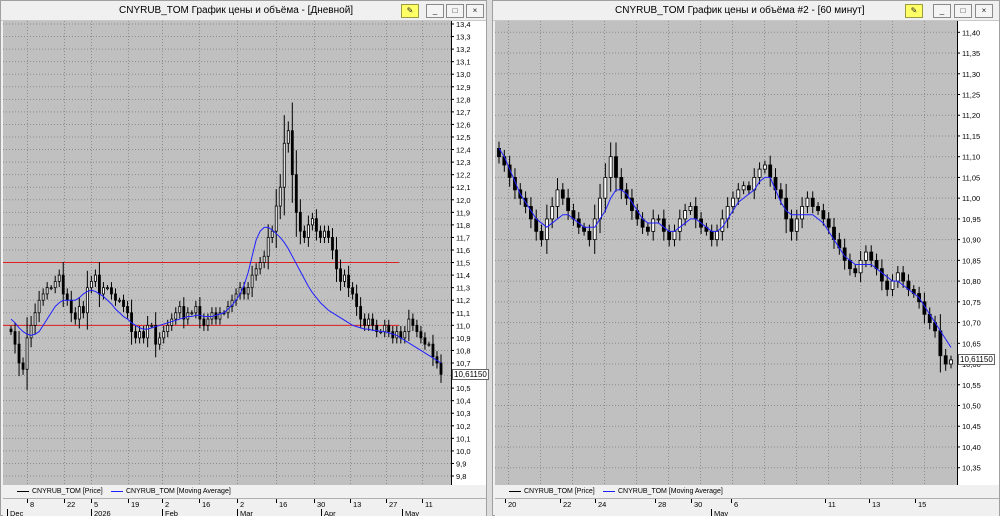  I want to click on price-tick-label: 11,4, so click(463, 275).